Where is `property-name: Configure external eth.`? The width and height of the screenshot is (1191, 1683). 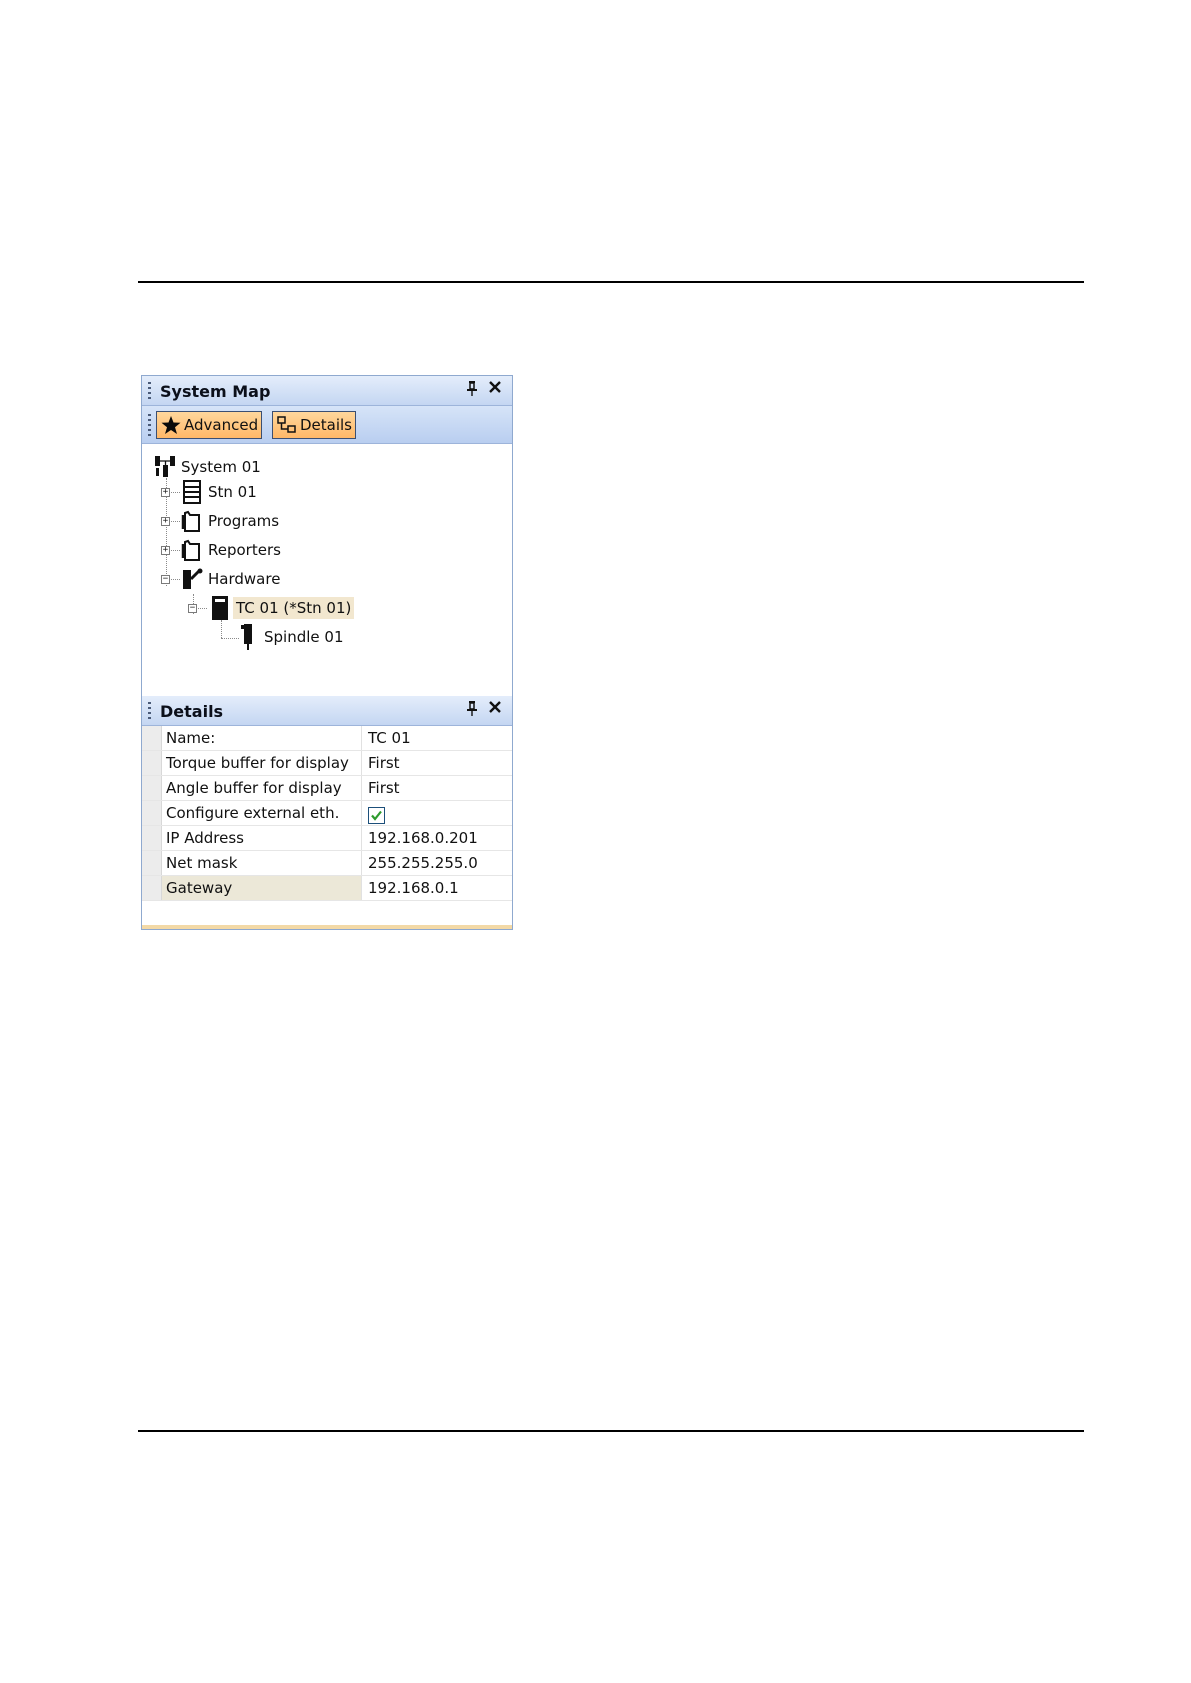 property-name: Configure external eth. is located at coordinates (262, 813).